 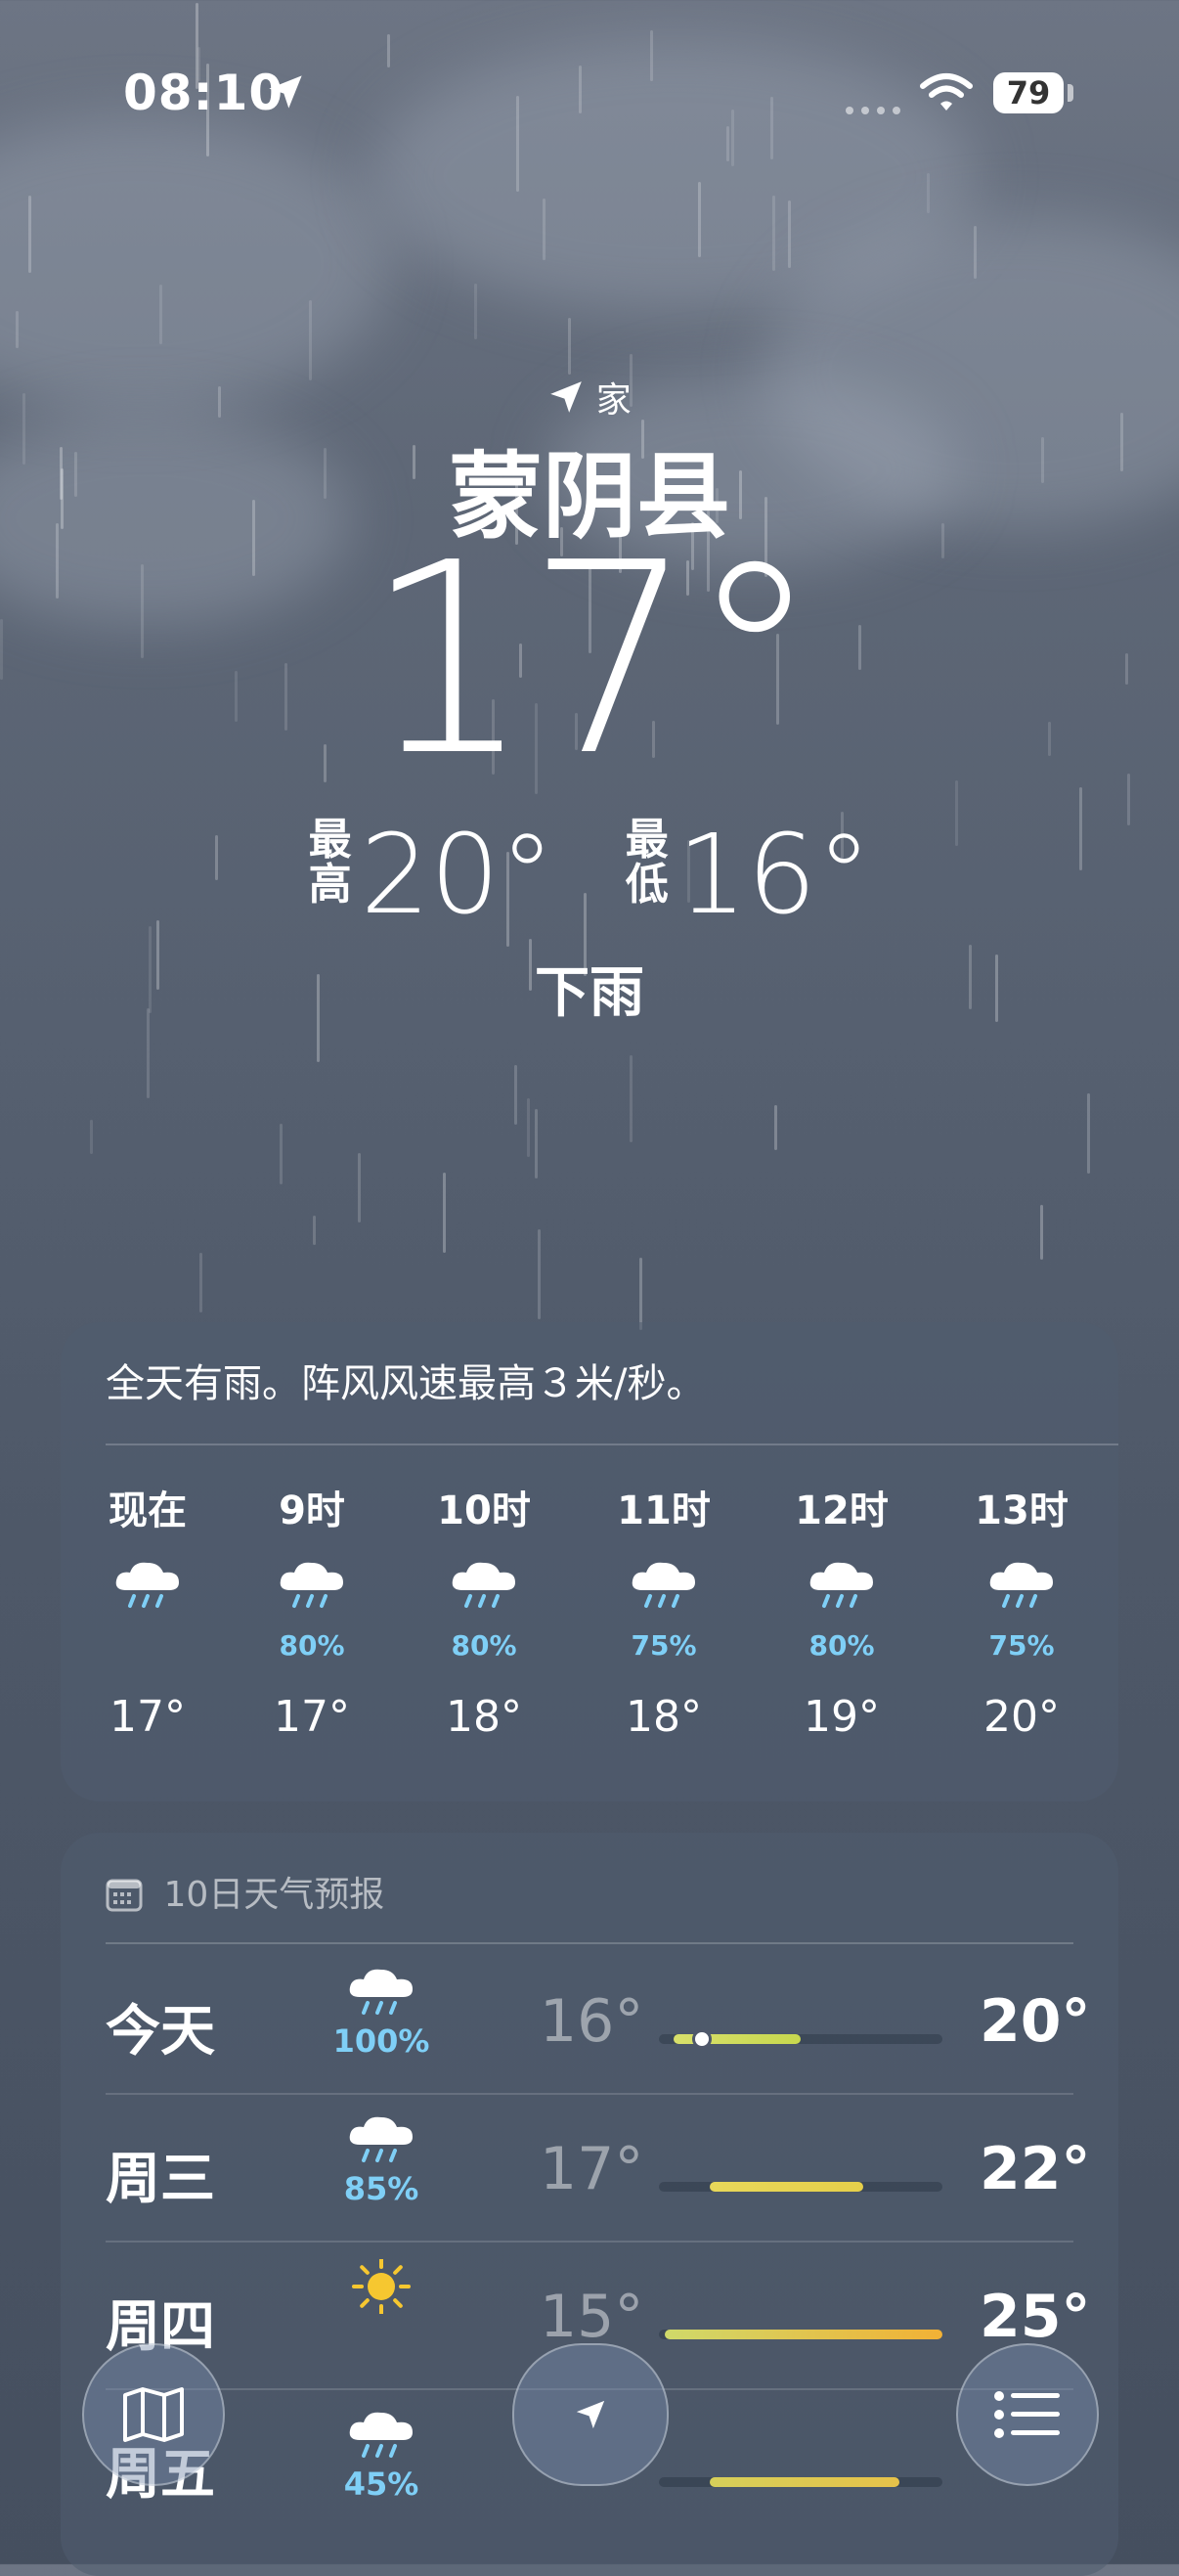 I want to click on weather-icon: 45%, so click(x=381, y=2455).